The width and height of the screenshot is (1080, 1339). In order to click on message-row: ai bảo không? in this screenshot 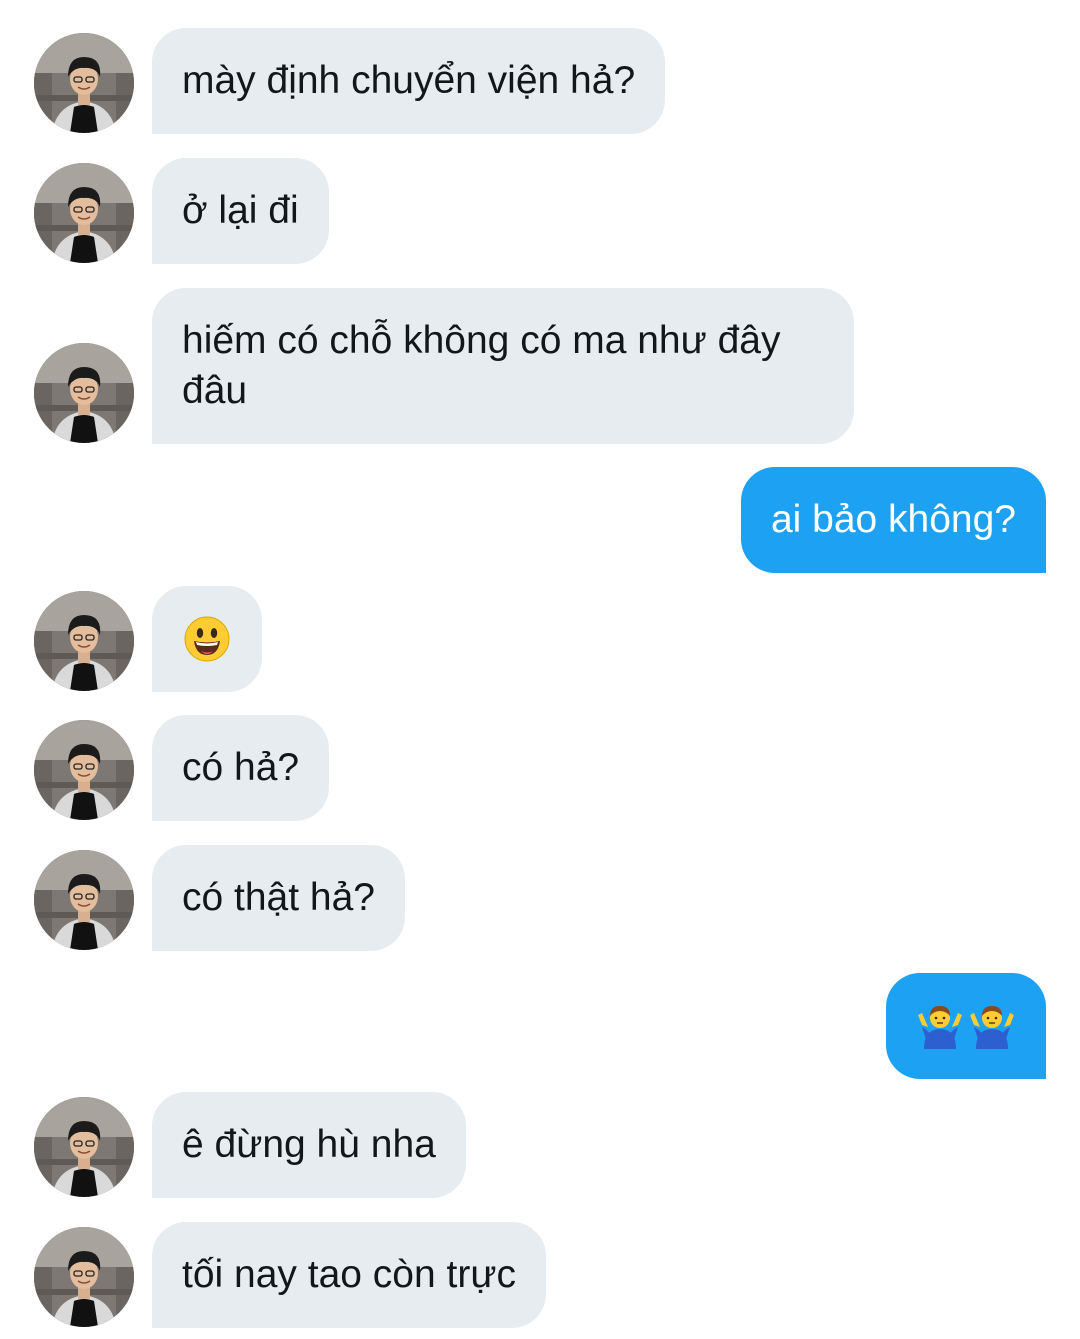, I will do `click(540, 520)`.